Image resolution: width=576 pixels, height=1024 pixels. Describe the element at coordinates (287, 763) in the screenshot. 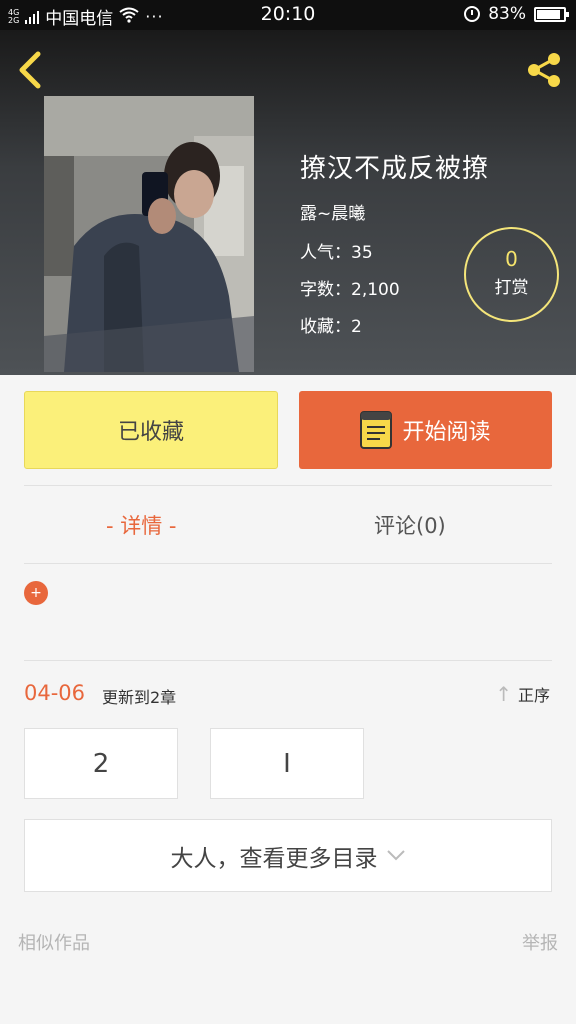

I see `chapter-item: I` at that location.